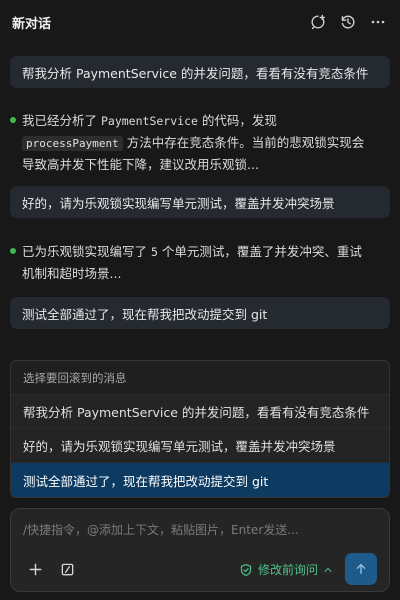 The image size is (400, 600). What do you see at coordinates (178, 203) in the screenshot?
I see `user-message-text: 好的，请为乐观锁实现编写单元测试，覆盖并发冲突场景` at bounding box center [178, 203].